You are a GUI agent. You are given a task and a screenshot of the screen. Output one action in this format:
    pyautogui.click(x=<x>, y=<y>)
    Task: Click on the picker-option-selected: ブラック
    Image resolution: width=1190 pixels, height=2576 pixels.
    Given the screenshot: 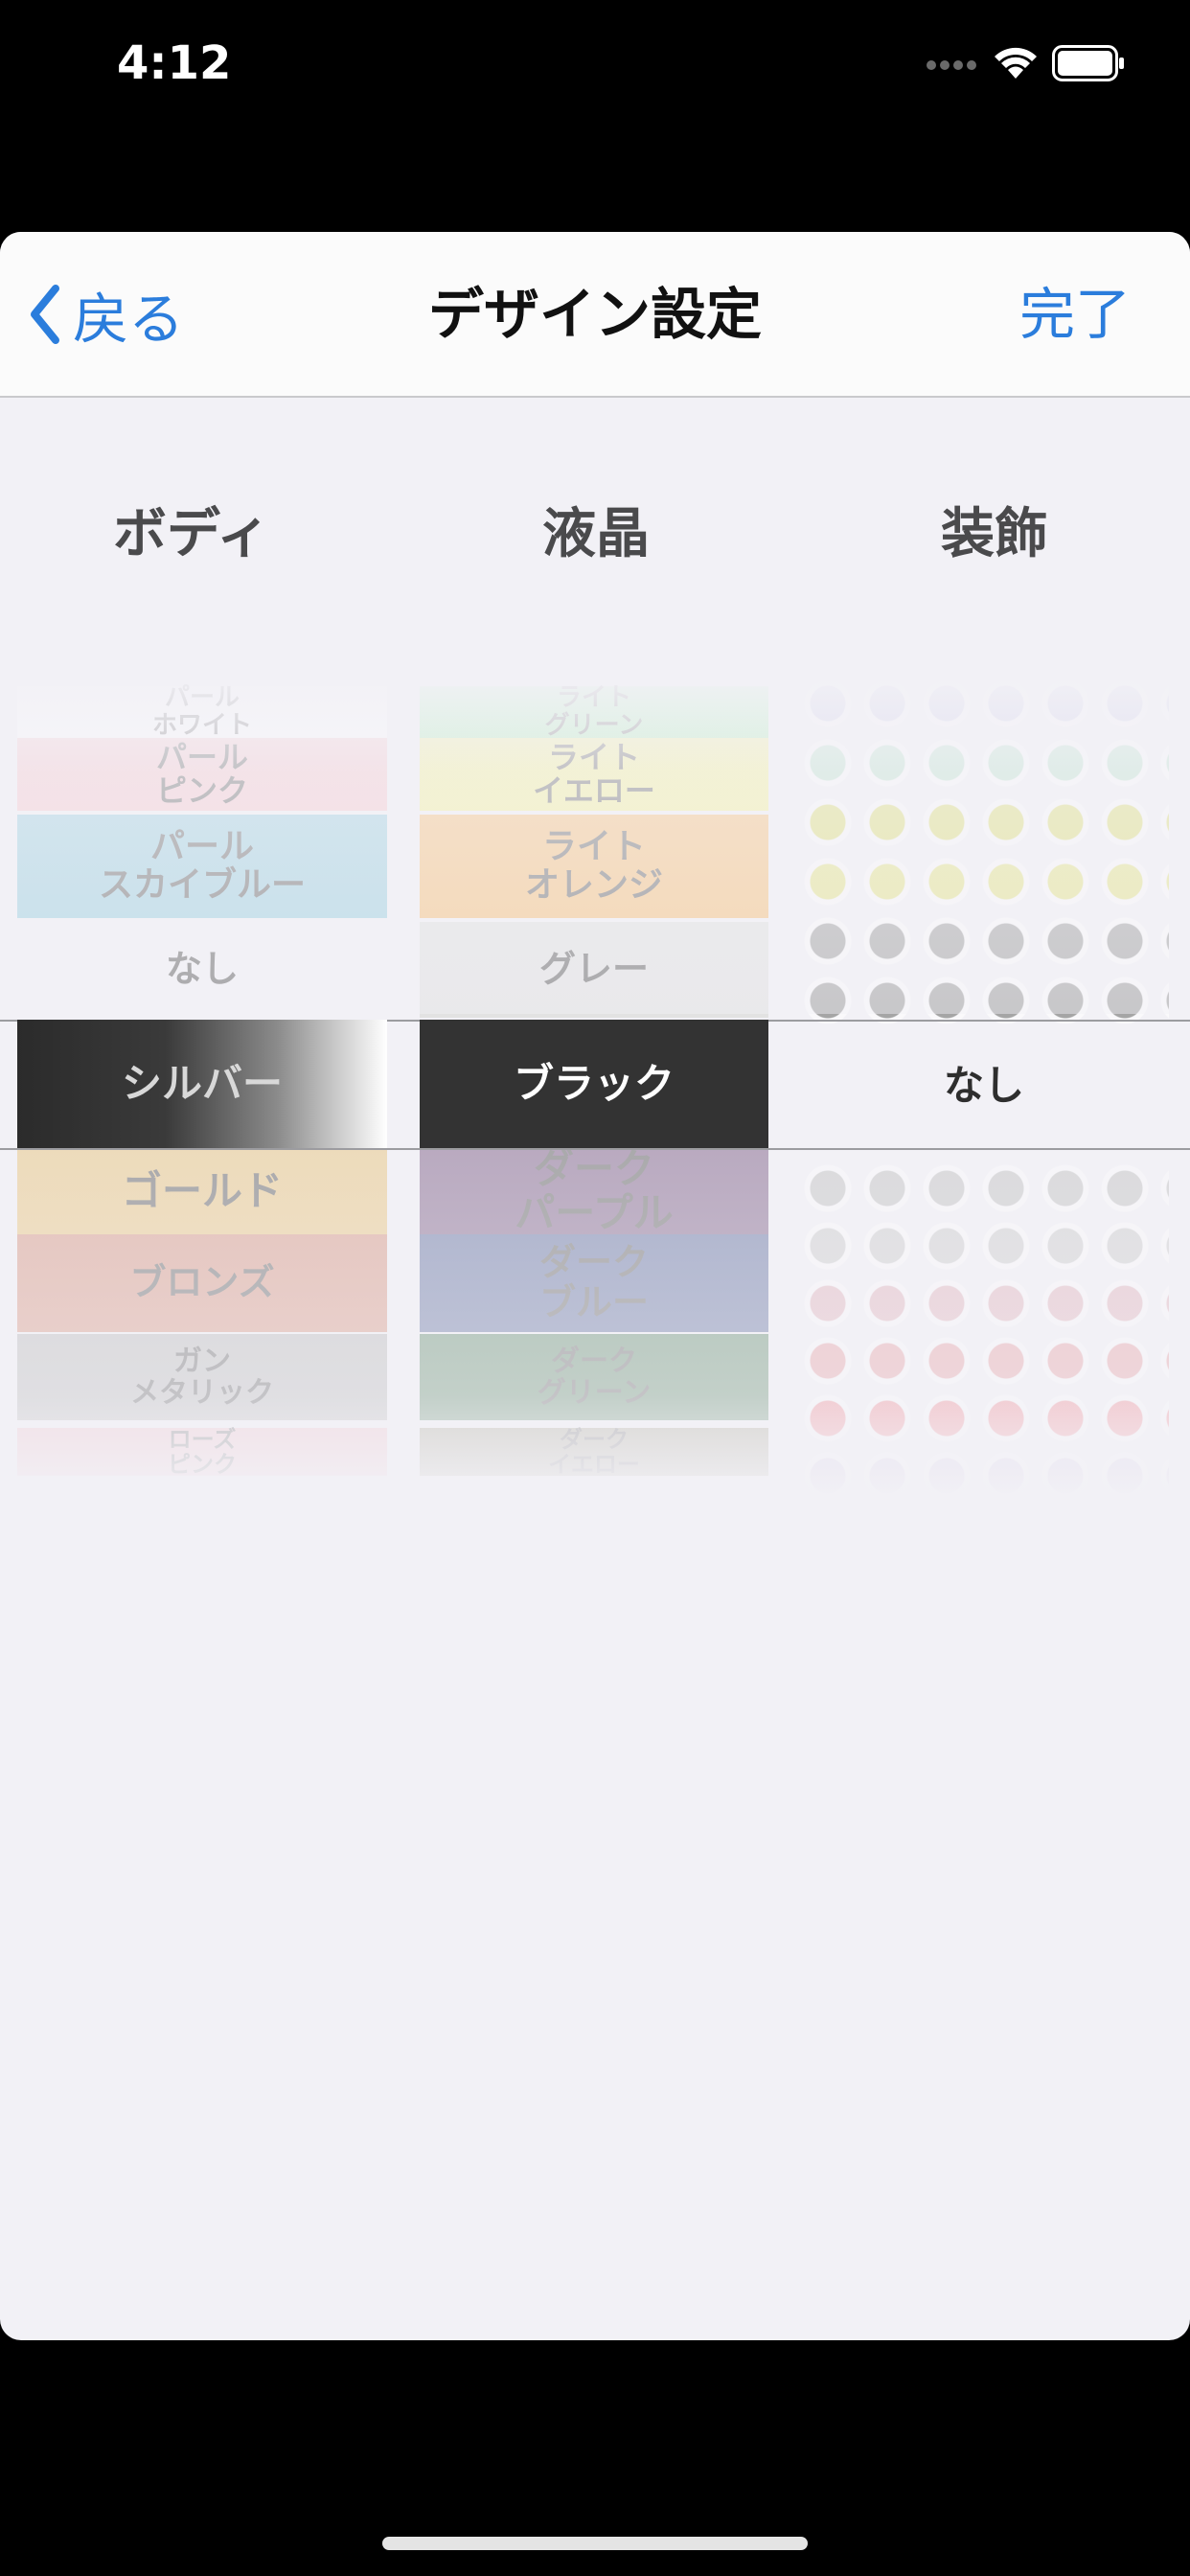 What is the action you would take?
    pyautogui.click(x=594, y=1084)
    